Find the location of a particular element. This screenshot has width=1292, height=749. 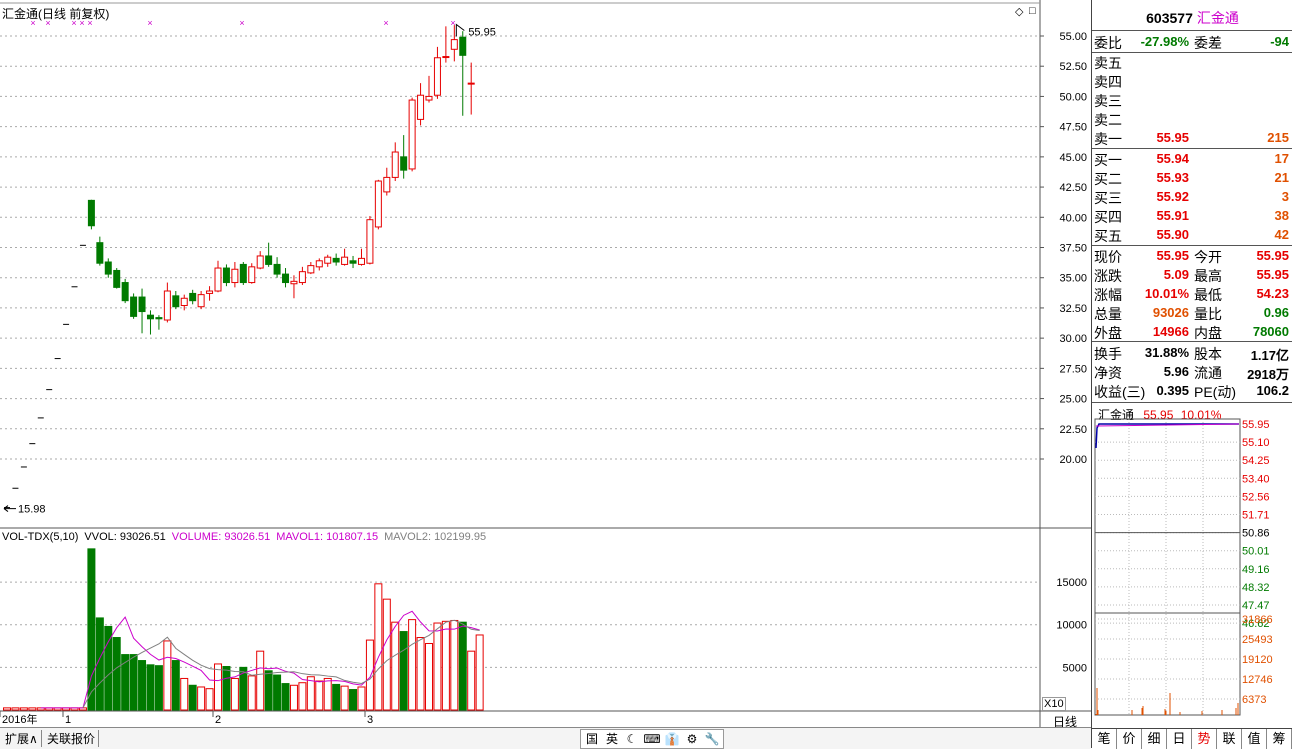

stat-value: 78060 is located at coordinates (1270, 331).